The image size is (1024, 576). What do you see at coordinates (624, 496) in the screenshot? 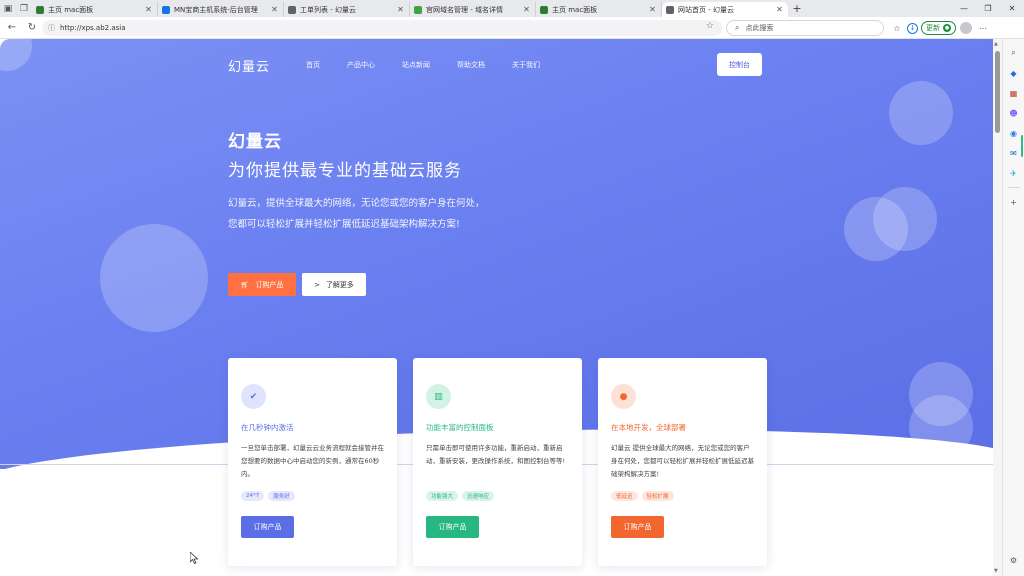
I see `feature-tag: 低延迟` at bounding box center [624, 496].